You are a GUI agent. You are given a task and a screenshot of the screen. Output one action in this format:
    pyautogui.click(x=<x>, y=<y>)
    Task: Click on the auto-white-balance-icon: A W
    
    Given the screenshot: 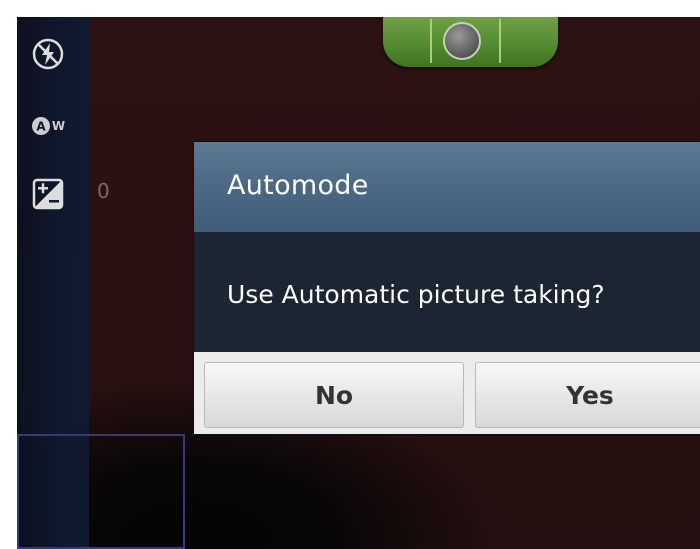 What is the action you would take?
    pyautogui.click(x=48, y=126)
    